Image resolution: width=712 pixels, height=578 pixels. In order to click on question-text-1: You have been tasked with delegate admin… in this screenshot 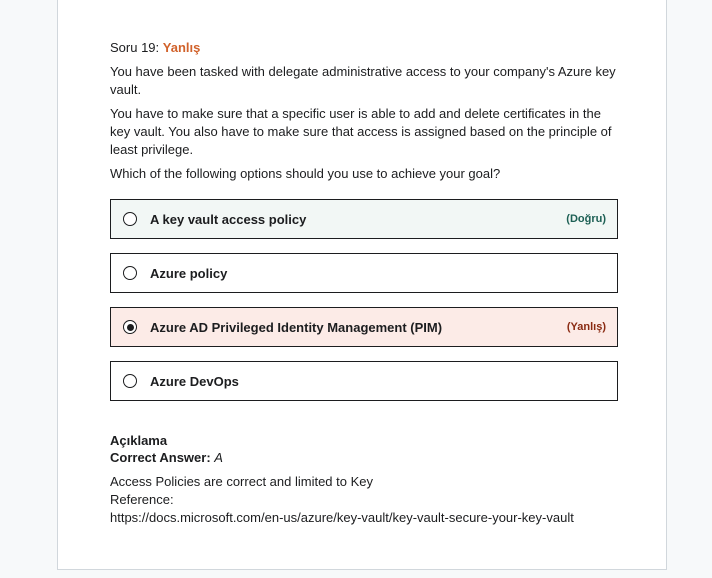, I will do `click(363, 80)`.